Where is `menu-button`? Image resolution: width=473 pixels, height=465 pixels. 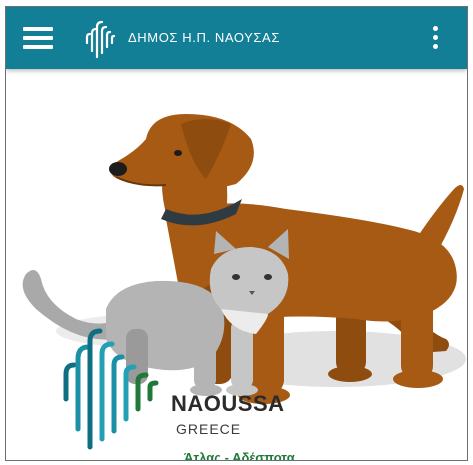
menu-button is located at coordinates (40, 38).